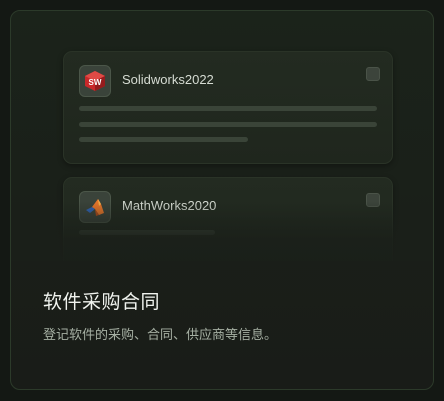 The height and width of the screenshot is (401, 444). I want to click on preview-item-name: MathWorks2020, so click(169, 205).